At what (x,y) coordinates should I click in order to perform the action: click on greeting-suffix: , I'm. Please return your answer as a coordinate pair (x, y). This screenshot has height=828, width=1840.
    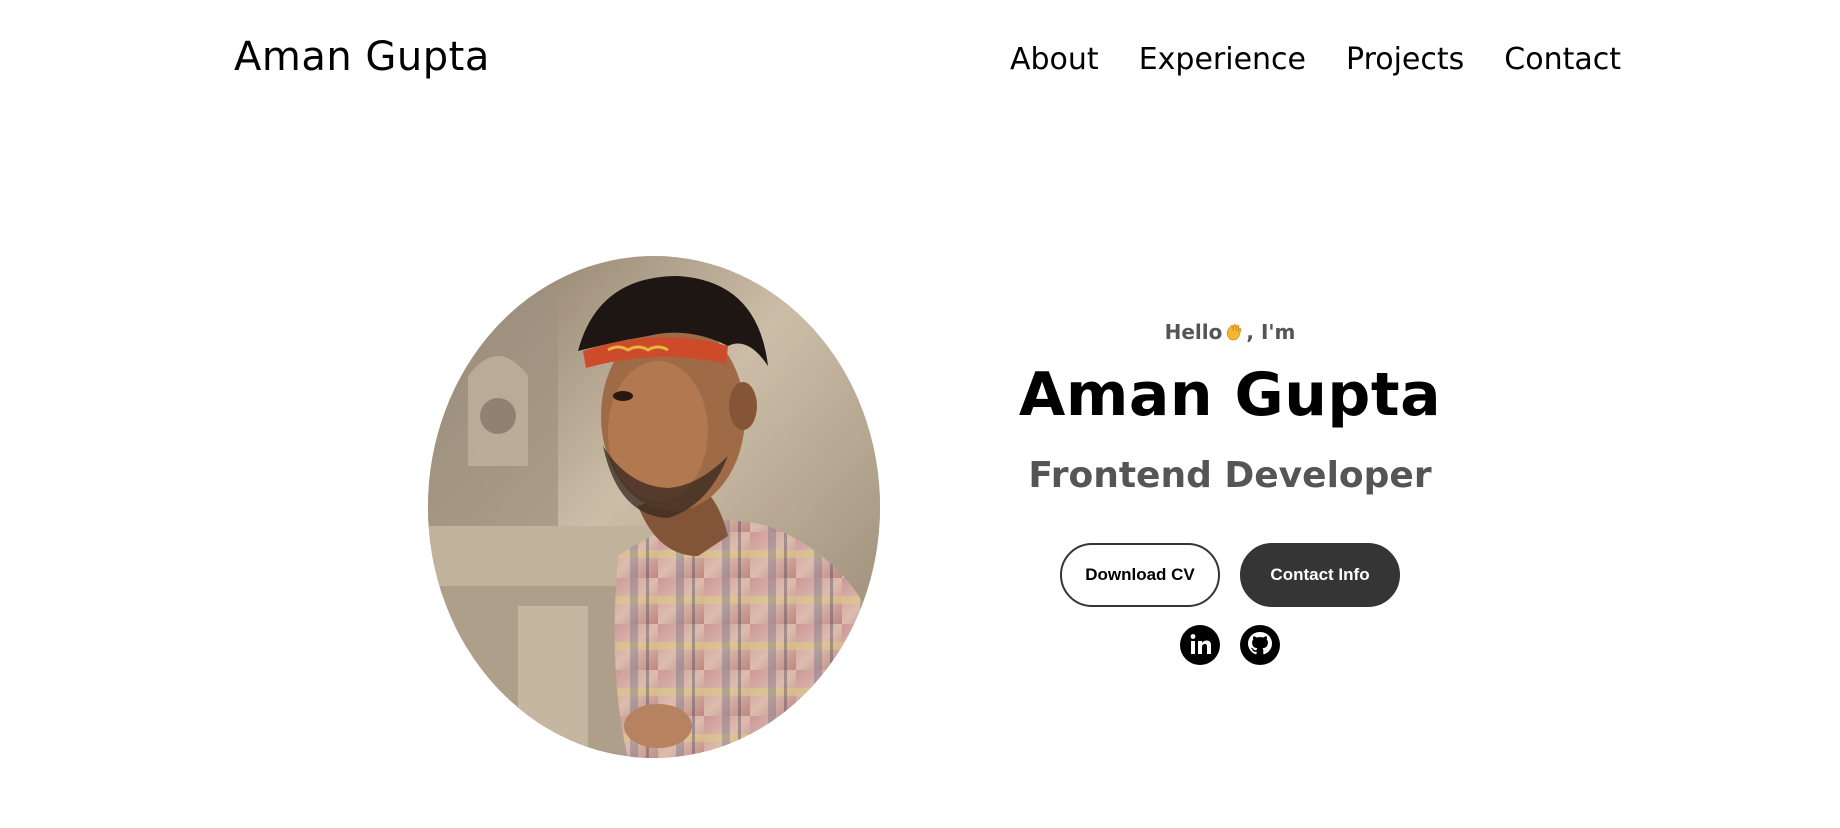
    Looking at the image, I should click on (1271, 332).